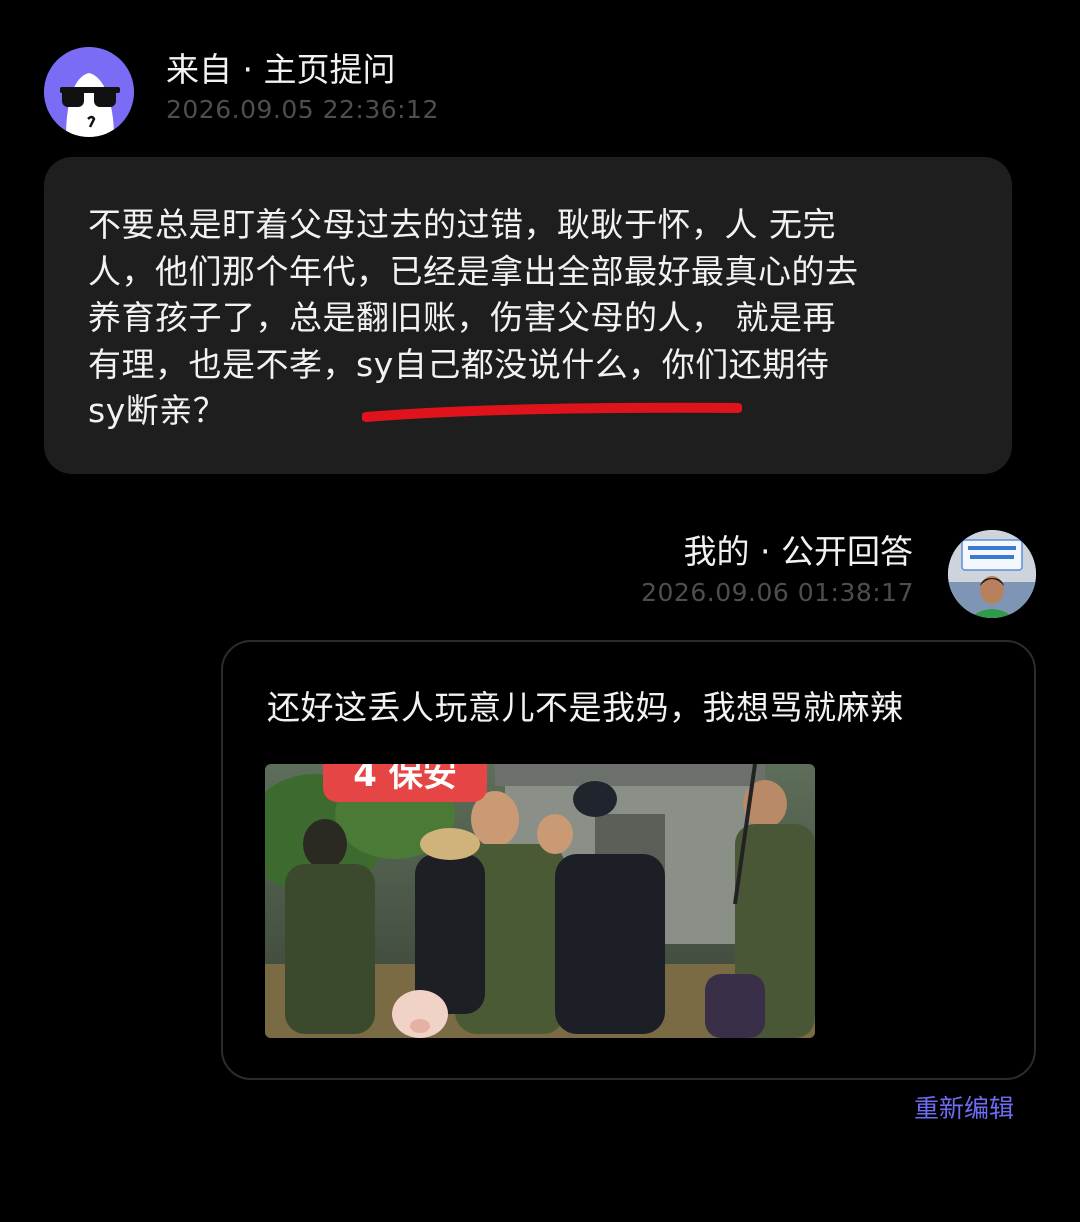 The width and height of the screenshot is (1080, 1222). Describe the element at coordinates (281, 69) in the screenshot. I see `question-source-label: 来自 · 主页提问` at that location.